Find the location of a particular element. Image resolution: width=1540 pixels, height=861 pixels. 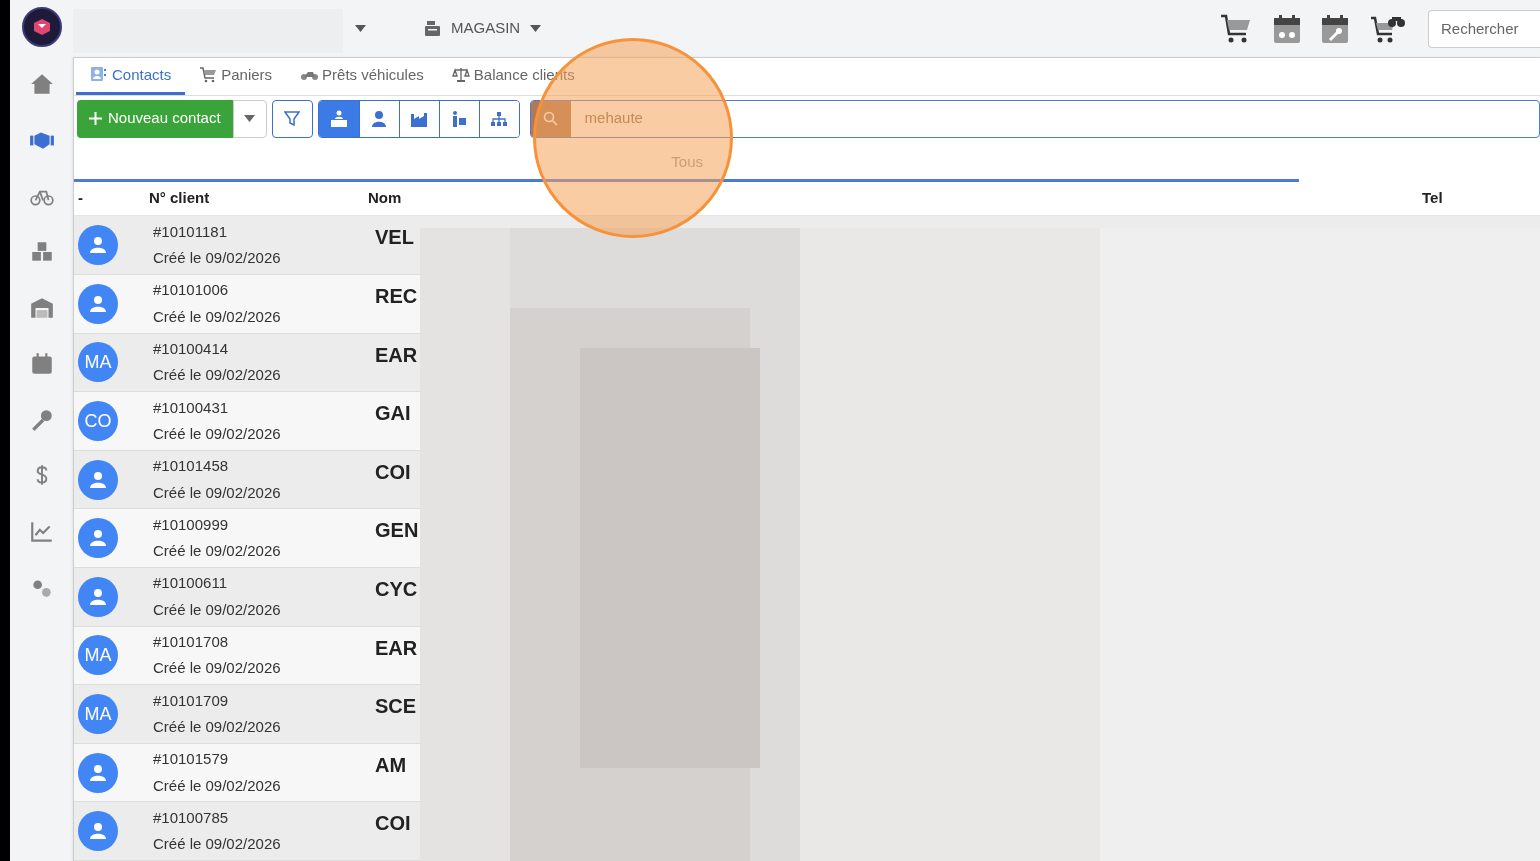

column-header: Nom is located at coordinates (895, 198).